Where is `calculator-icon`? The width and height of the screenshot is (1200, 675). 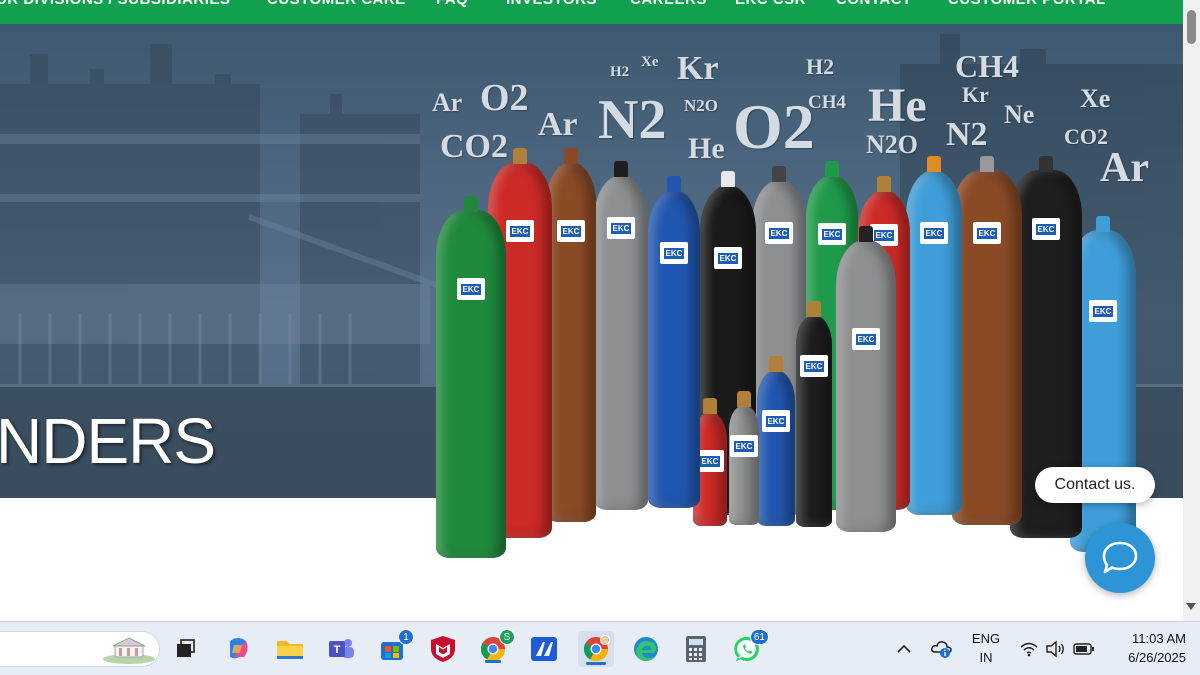
calculator-icon is located at coordinates (696, 649).